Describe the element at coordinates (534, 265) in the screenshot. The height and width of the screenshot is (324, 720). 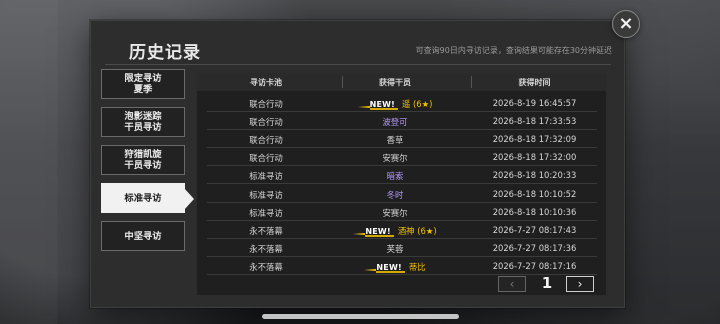
I see `time-cell: 2026-7-27 08:17:16` at that location.